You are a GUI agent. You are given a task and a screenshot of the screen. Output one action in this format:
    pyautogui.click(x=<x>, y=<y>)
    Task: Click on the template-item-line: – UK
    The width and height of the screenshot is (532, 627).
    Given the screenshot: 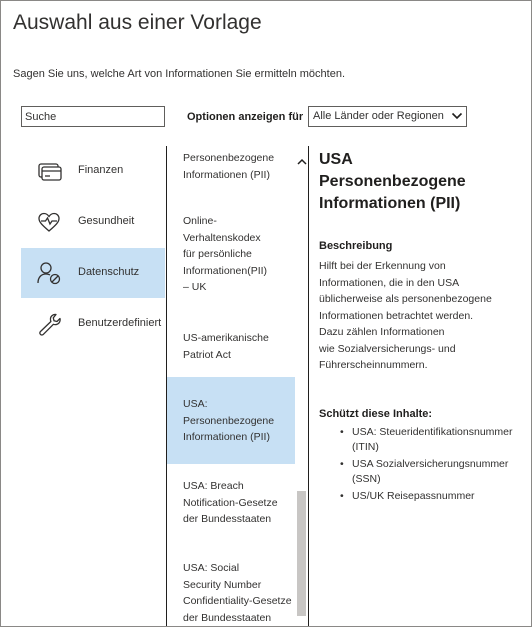 What is the action you would take?
    pyautogui.click(x=195, y=287)
    